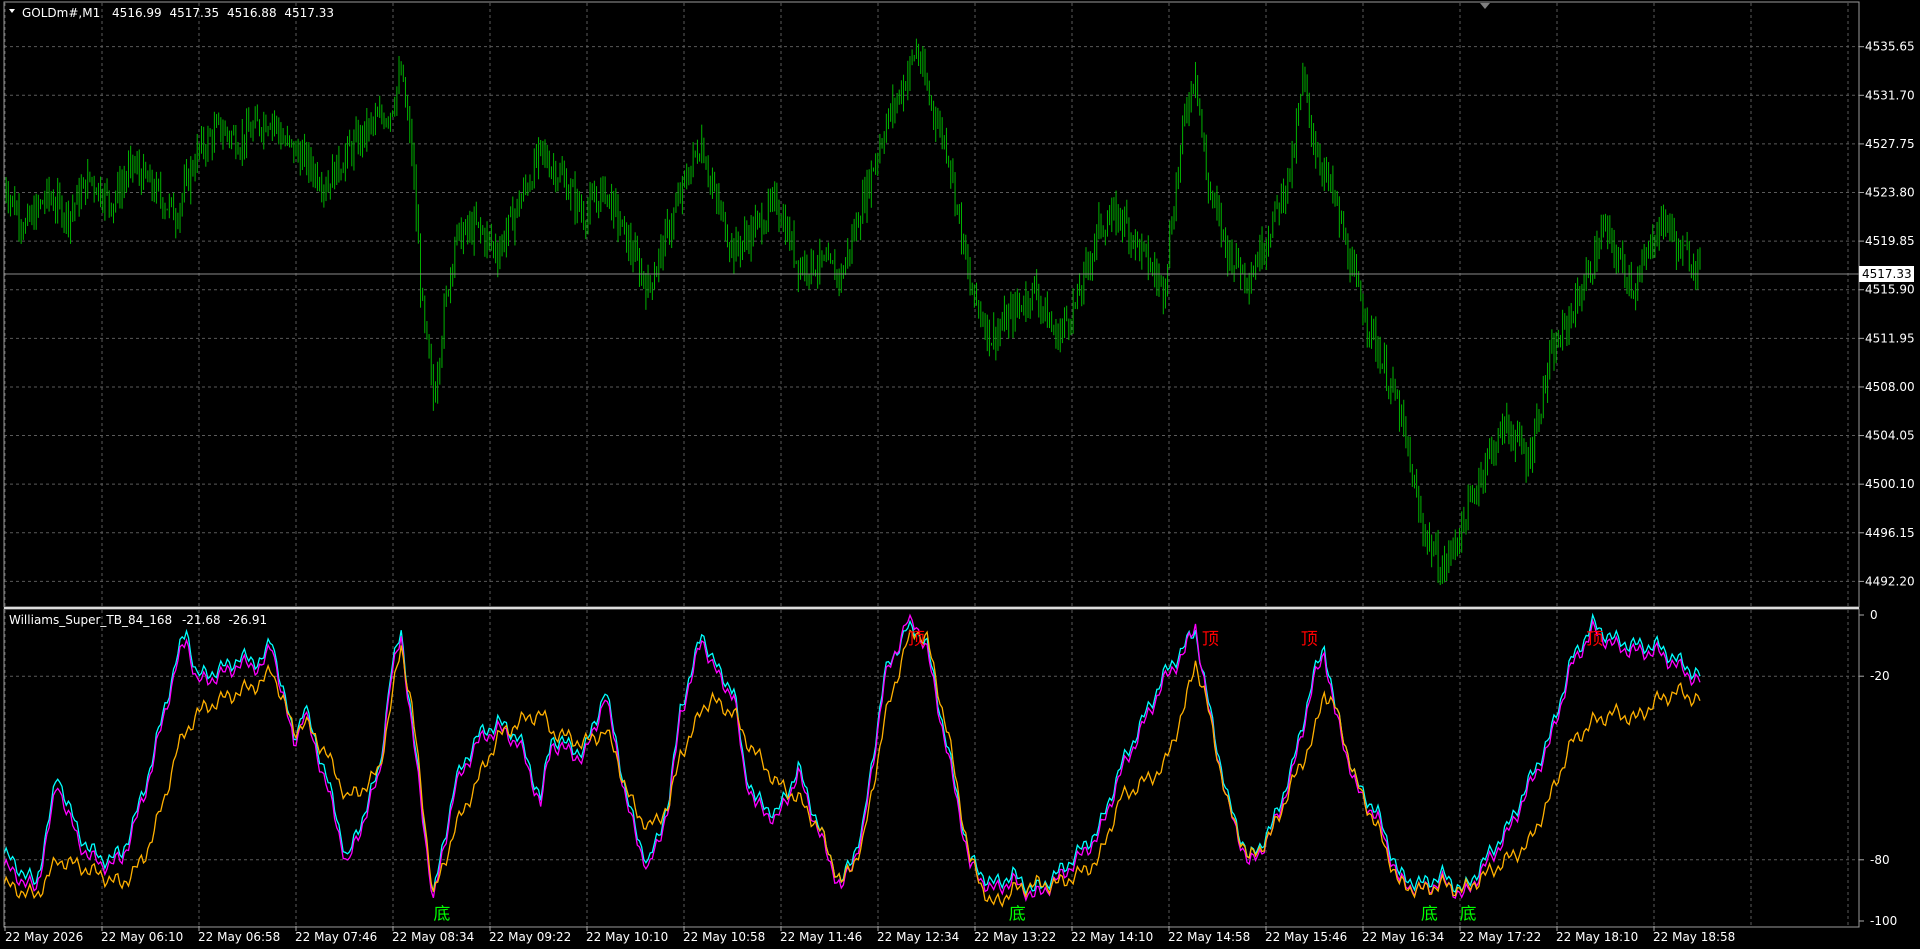 The image size is (1920, 949). What do you see at coordinates (1500, 937) in the screenshot?
I see `x-tick-label: 22 May 17:22` at bounding box center [1500, 937].